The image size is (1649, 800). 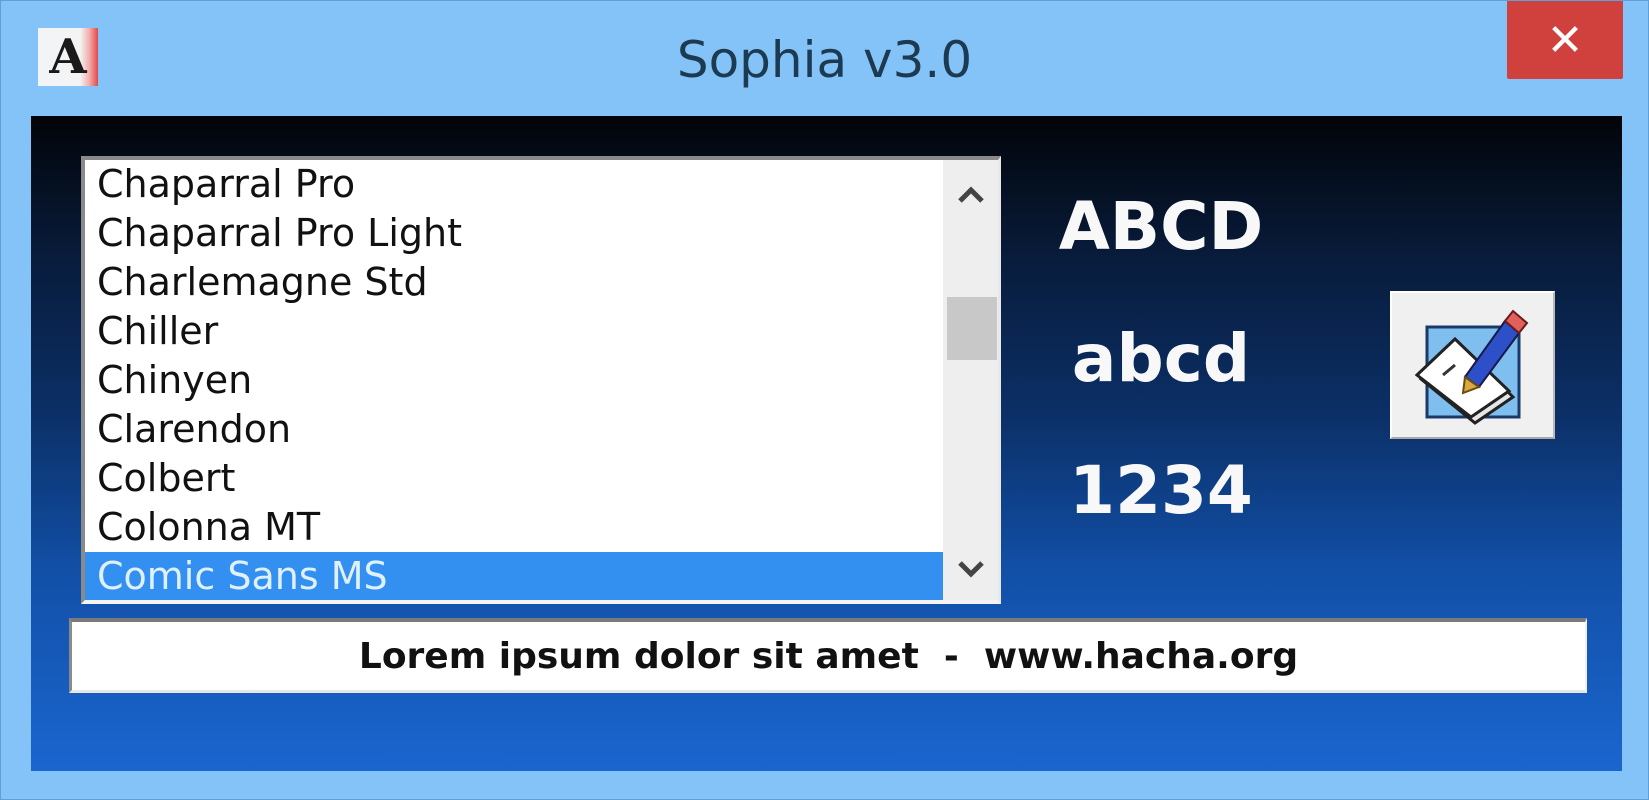 What do you see at coordinates (972, 328) in the screenshot?
I see `scroll-thumb` at bounding box center [972, 328].